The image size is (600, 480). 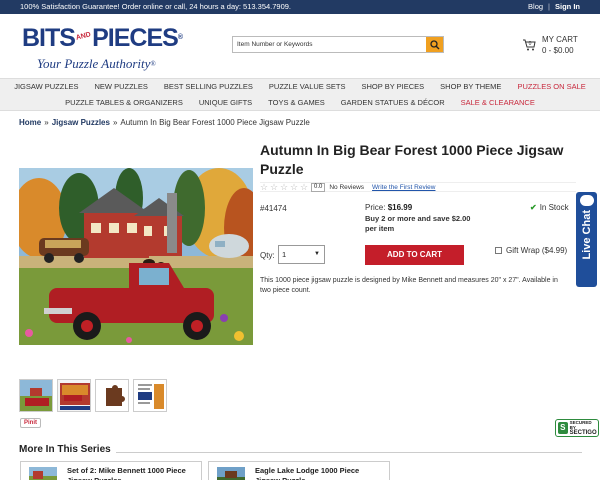 I want to click on gift-wrap-label: Gift Wrap ($4.99), so click(x=537, y=250).